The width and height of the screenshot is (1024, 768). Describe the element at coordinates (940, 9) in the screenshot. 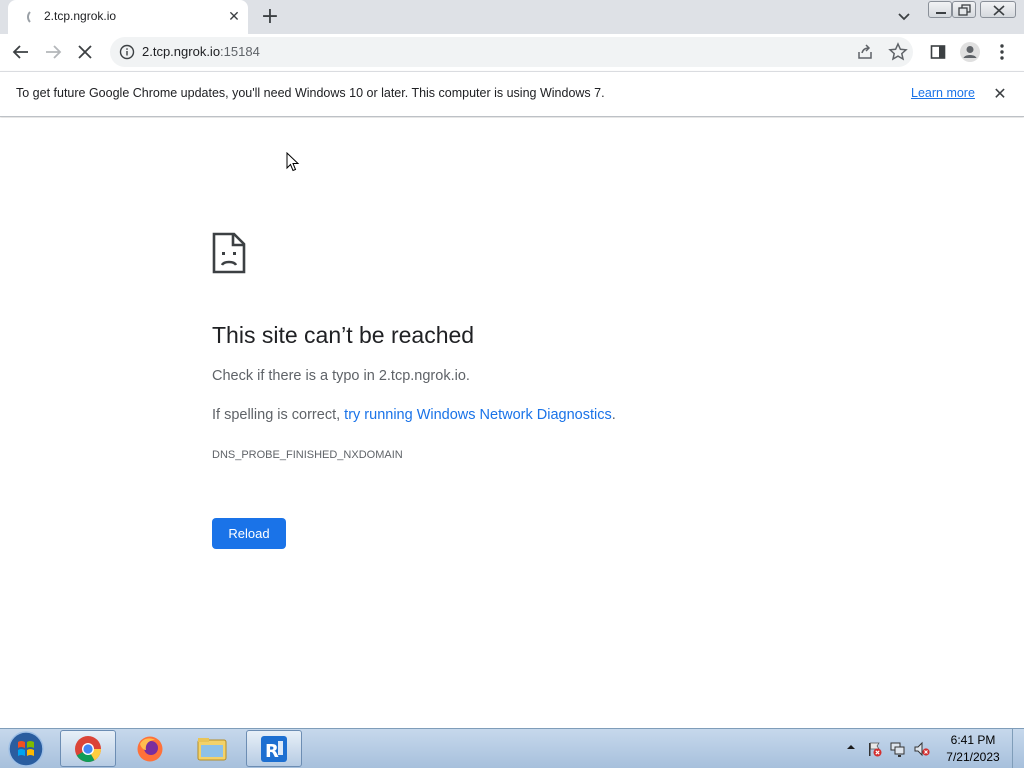

I see `minimize-button` at that location.